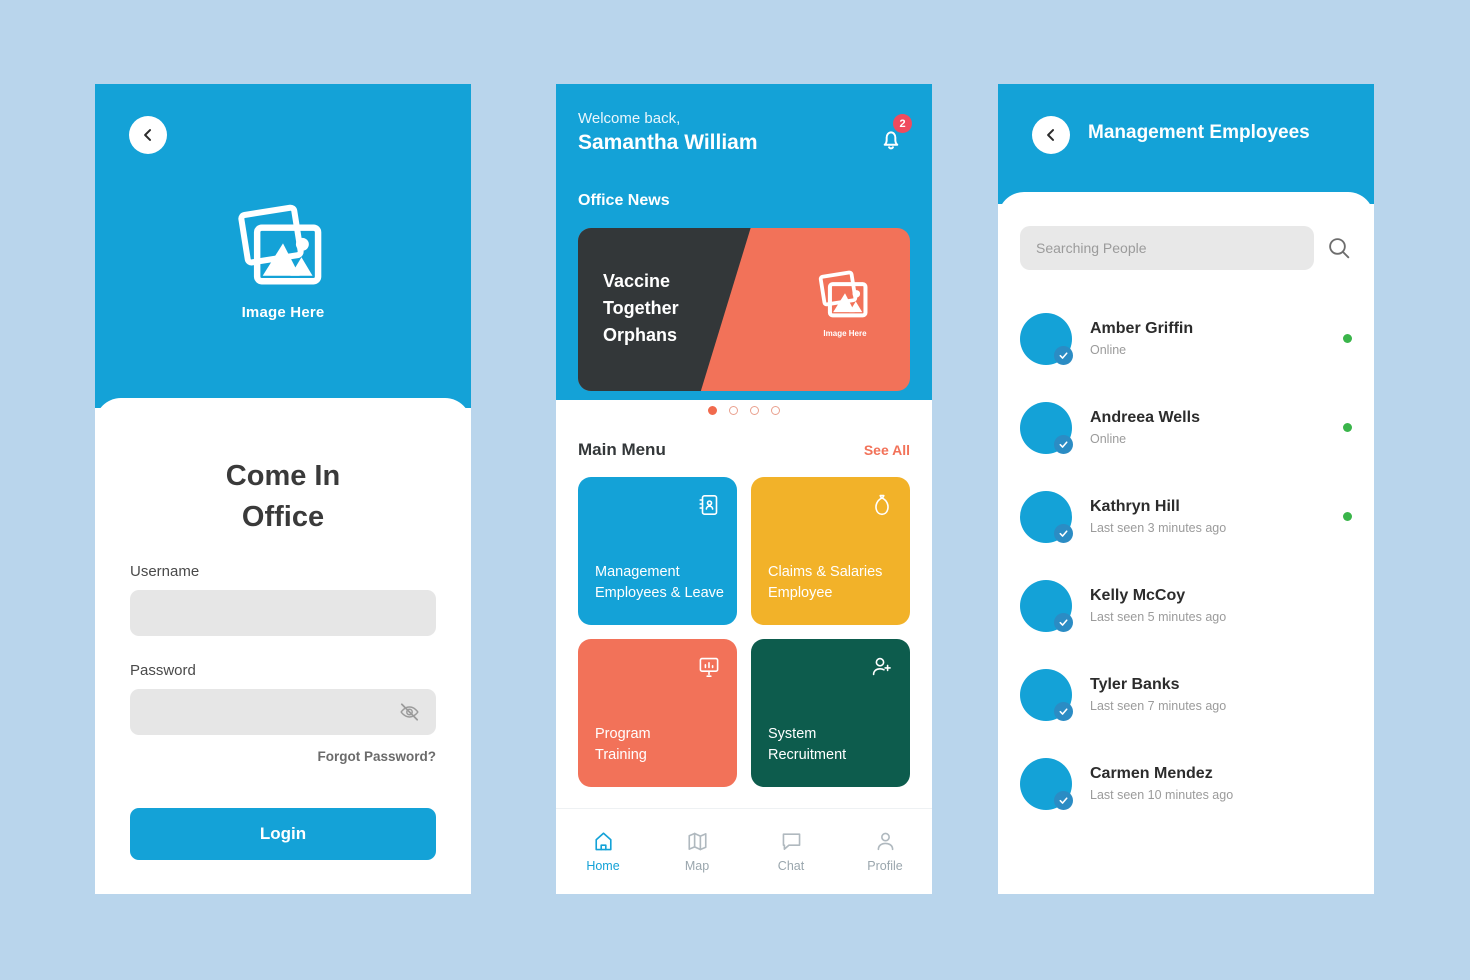 The height and width of the screenshot is (980, 1470). Describe the element at coordinates (792, 733) in the screenshot. I see `tile-label-line-1: System` at that location.